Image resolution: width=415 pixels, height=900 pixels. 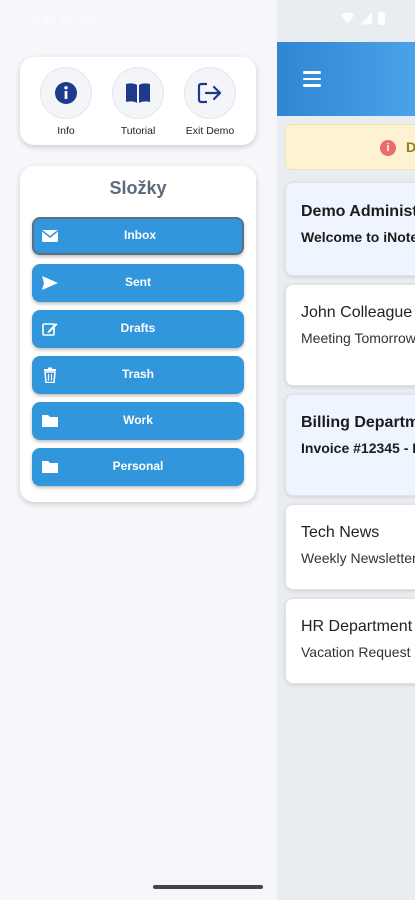 What do you see at coordinates (66, 93) in the screenshot?
I see `info-icon` at bounding box center [66, 93].